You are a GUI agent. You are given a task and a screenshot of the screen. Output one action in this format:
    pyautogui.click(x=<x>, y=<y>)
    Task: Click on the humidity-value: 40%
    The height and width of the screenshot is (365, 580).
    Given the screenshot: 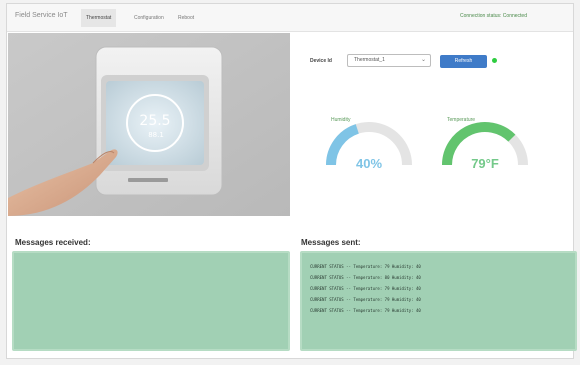 What is the action you would take?
    pyautogui.click(x=369, y=163)
    